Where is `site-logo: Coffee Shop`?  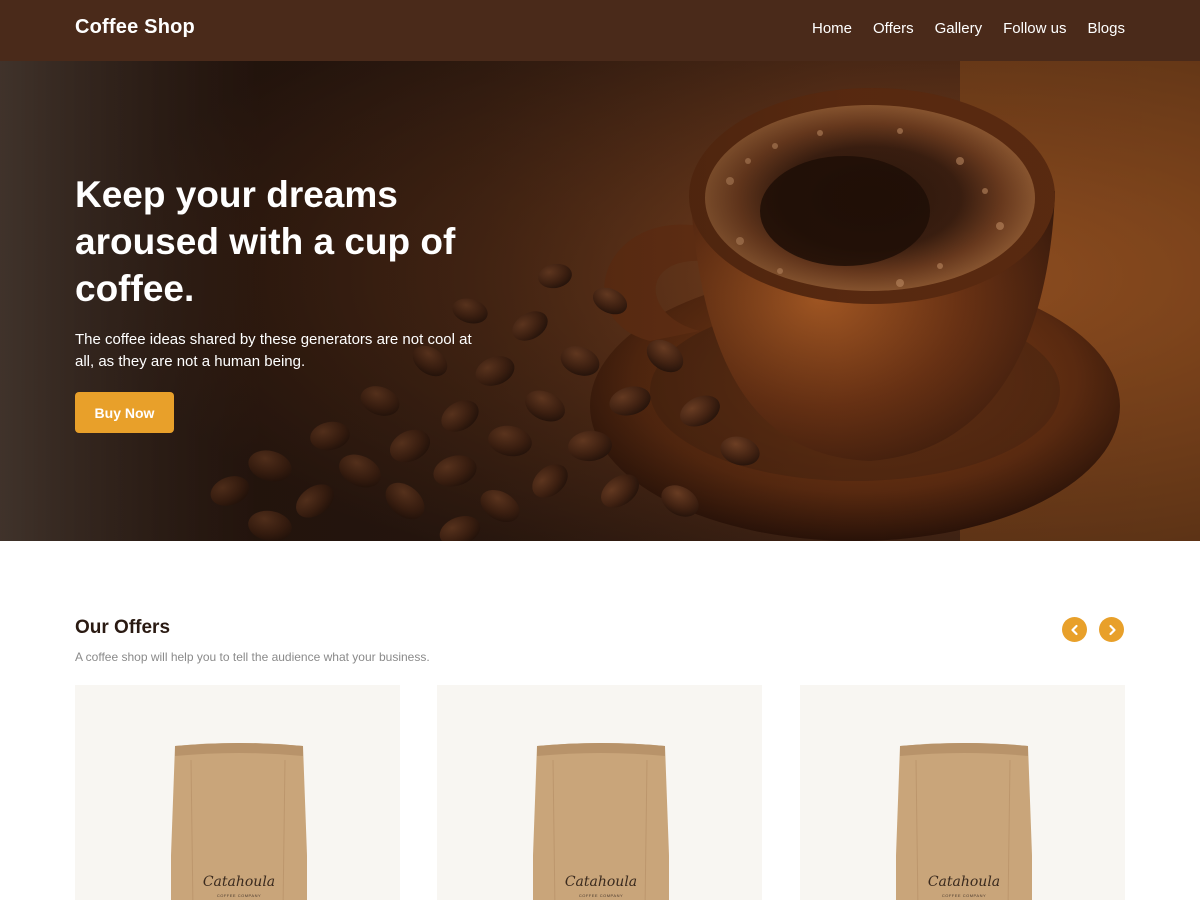
site-logo: Coffee Shop is located at coordinates (135, 27).